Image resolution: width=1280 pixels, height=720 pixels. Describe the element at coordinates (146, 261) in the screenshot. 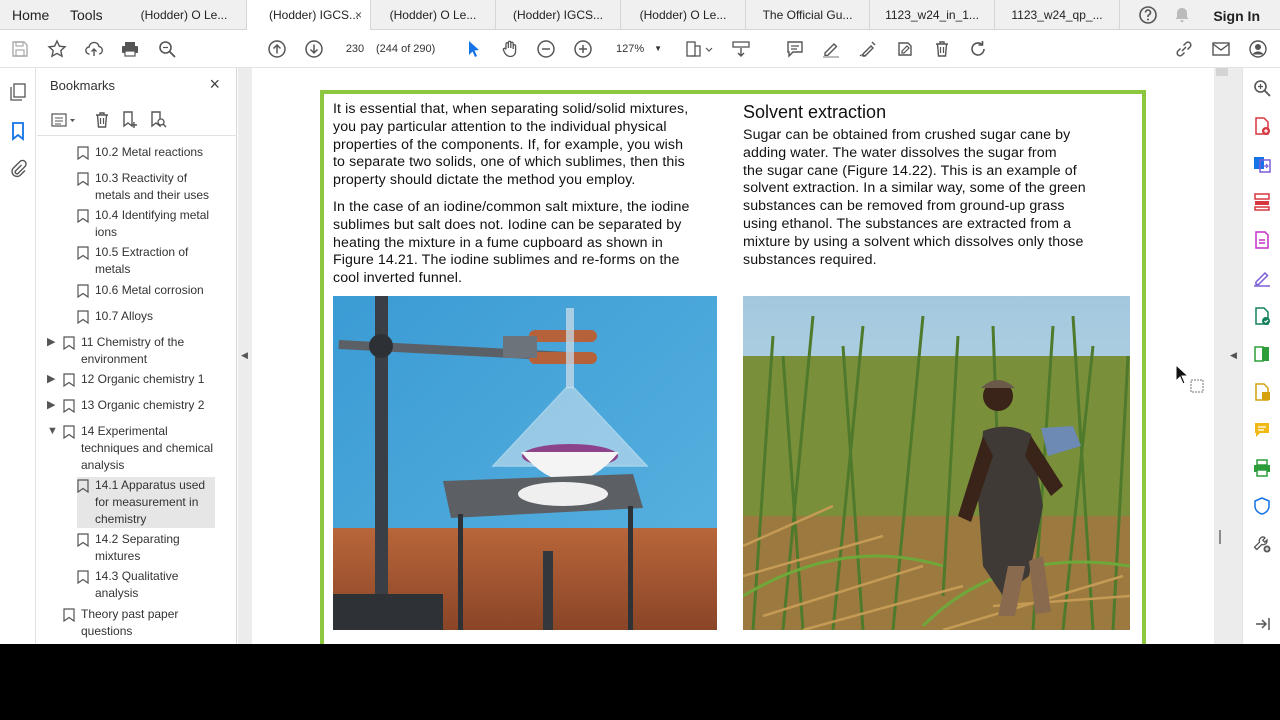

I see `bookmark-item: 10.5 Extraction of metals` at that location.